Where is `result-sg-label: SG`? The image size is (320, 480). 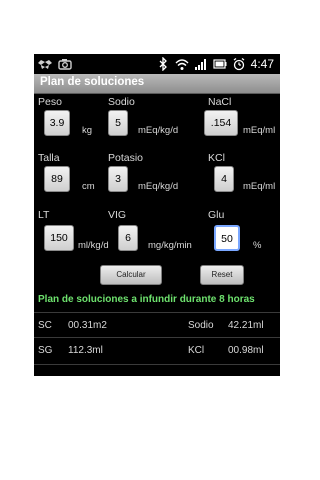 result-sg-label: SG is located at coordinates (45, 350).